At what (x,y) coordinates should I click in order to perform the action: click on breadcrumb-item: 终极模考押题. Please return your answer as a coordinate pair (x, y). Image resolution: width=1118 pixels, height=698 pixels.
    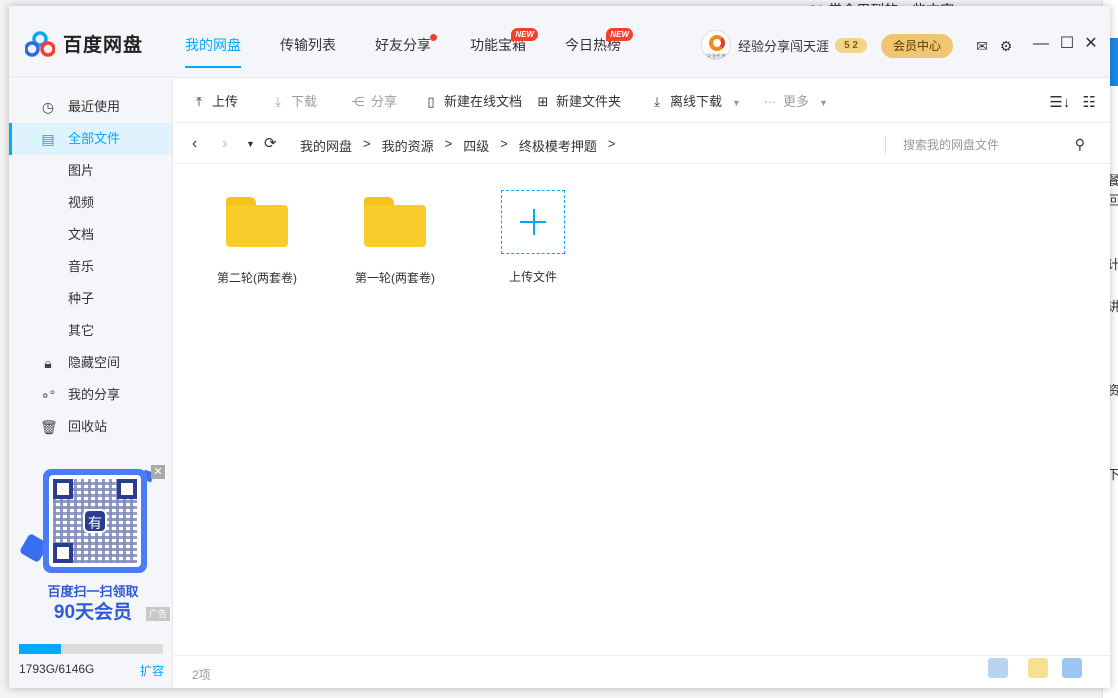
    Looking at the image, I should click on (558, 145).